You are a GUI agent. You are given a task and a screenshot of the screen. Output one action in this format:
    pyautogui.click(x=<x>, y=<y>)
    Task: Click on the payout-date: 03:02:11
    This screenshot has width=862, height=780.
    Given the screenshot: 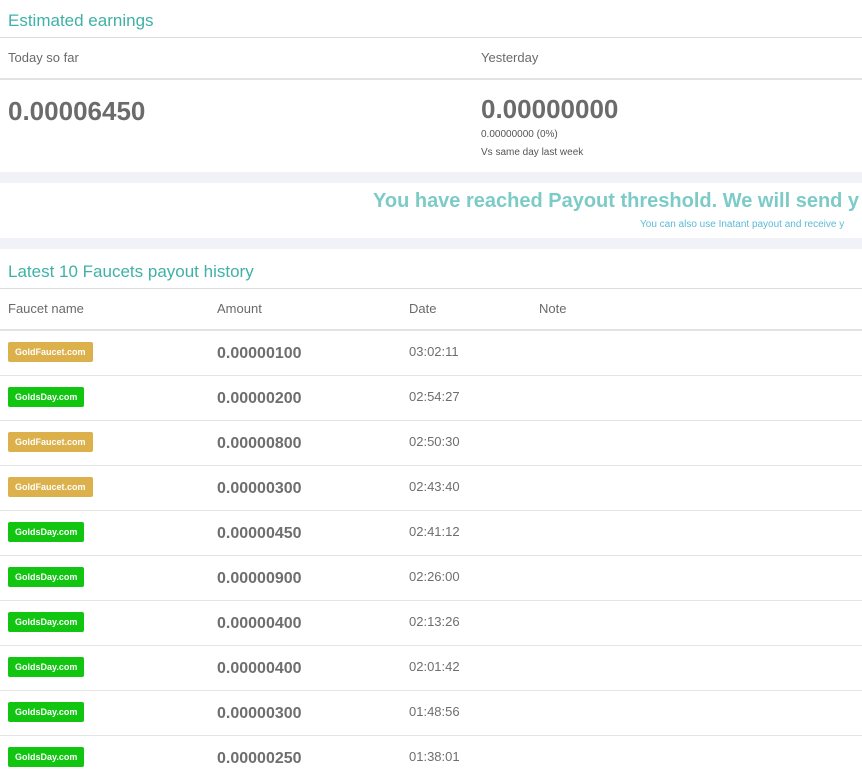 What is the action you would take?
    pyautogui.click(x=434, y=351)
    